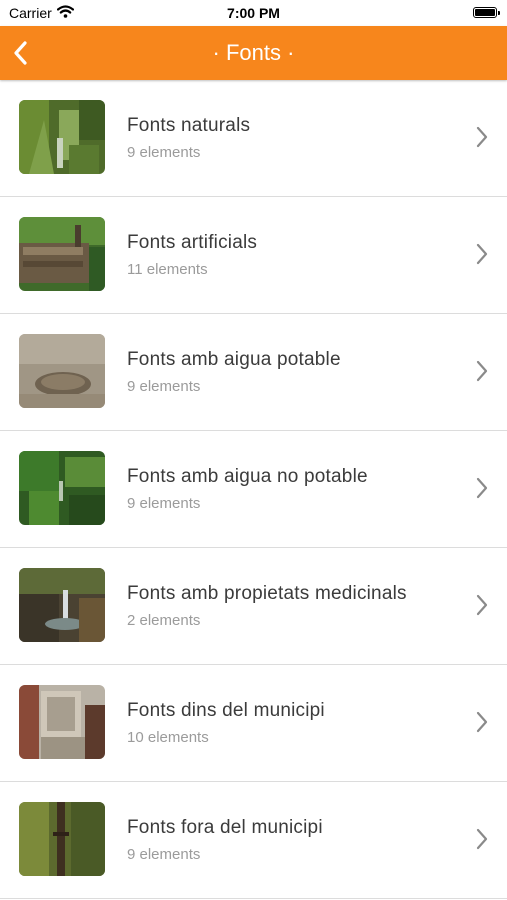 This screenshot has width=507, height=900. I want to click on page-title: · Fonts ·, so click(253, 52).